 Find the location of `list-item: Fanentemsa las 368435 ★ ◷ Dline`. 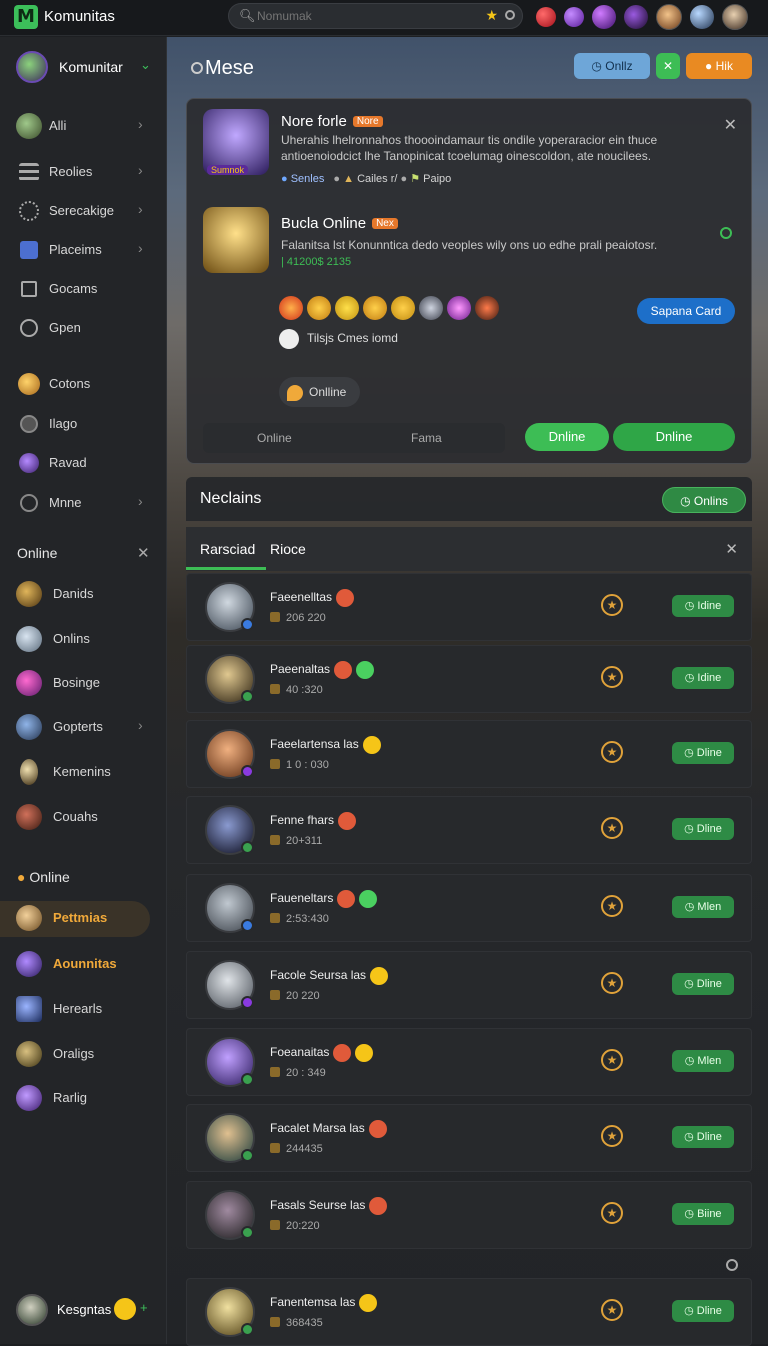

list-item: Fanentemsa las 368435 ★ ◷ Dline is located at coordinates (469, 1312).